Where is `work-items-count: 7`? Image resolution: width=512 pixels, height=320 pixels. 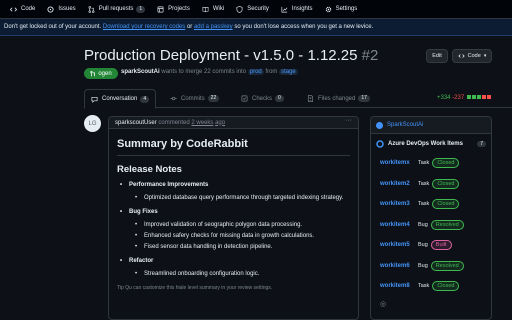 work-items-count: 7 is located at coordinates (481, 143).